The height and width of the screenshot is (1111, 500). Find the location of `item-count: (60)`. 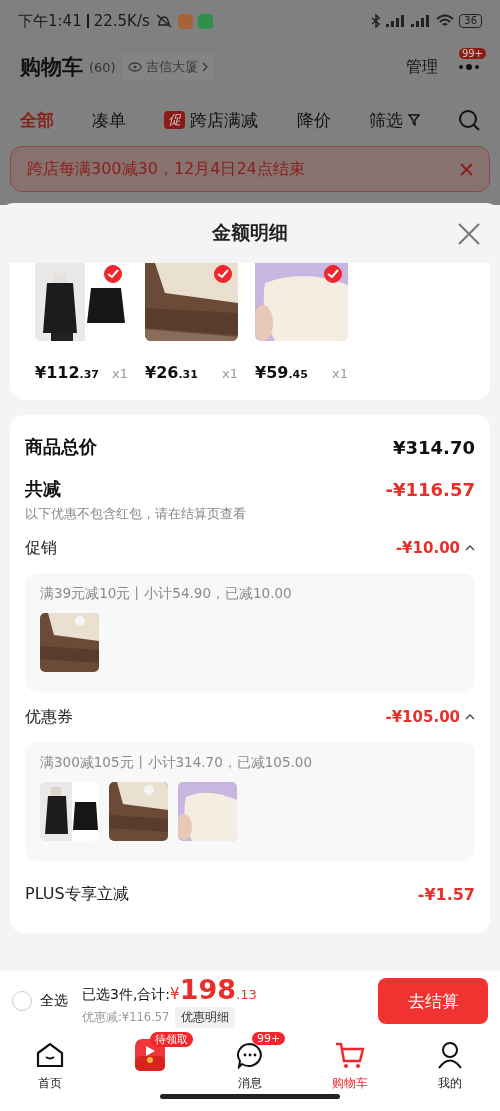

item-count: (60) is located at coordinates (102, 67).